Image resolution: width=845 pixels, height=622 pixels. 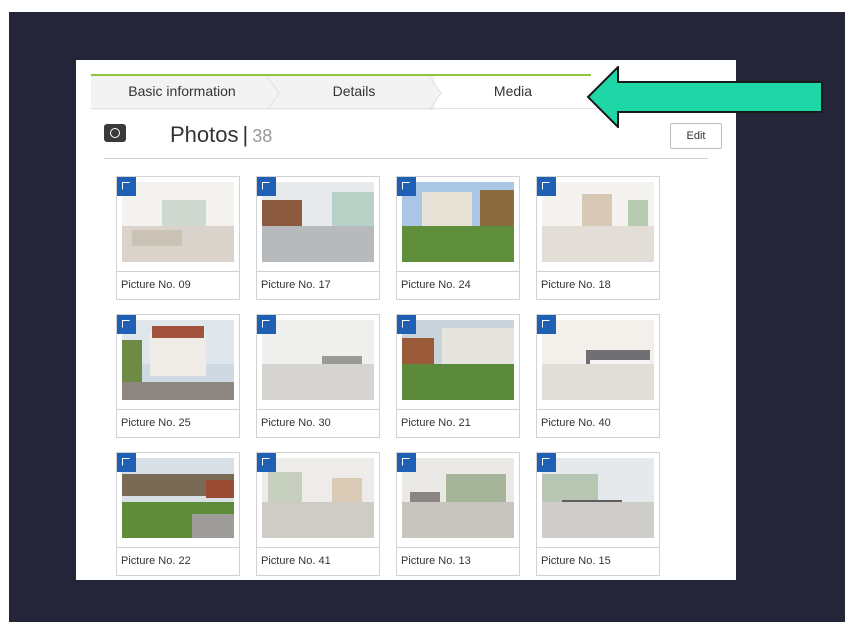 What do you see at coordinates (178, 561) in the screenshot?
I see `photo-caption: Picture No. 22` at bounding box center [178, 561].